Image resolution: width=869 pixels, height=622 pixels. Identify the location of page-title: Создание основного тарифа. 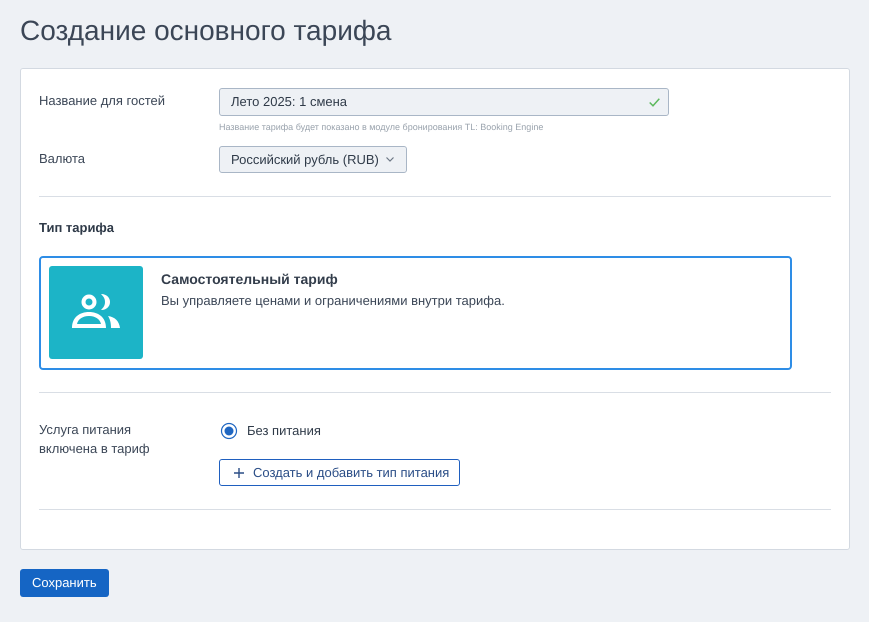
(206, 31).